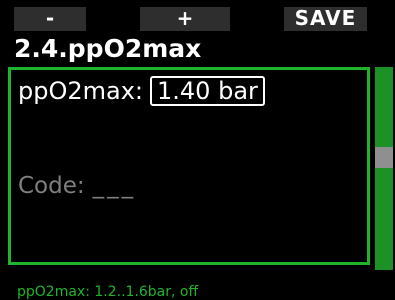 Image resolution: width=395 pixels, height=300 pixels. Describe the element at coordinates (185, 19) in the screenshot. I see `increase-button: +` at that location.